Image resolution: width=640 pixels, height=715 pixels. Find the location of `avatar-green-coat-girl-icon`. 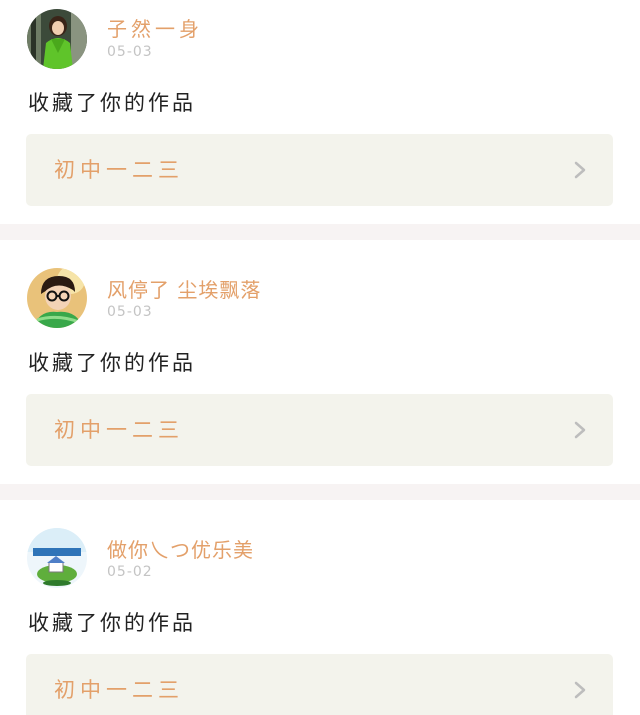

avatar-green-coat-girl-icon is located at coordinates (57, 39).